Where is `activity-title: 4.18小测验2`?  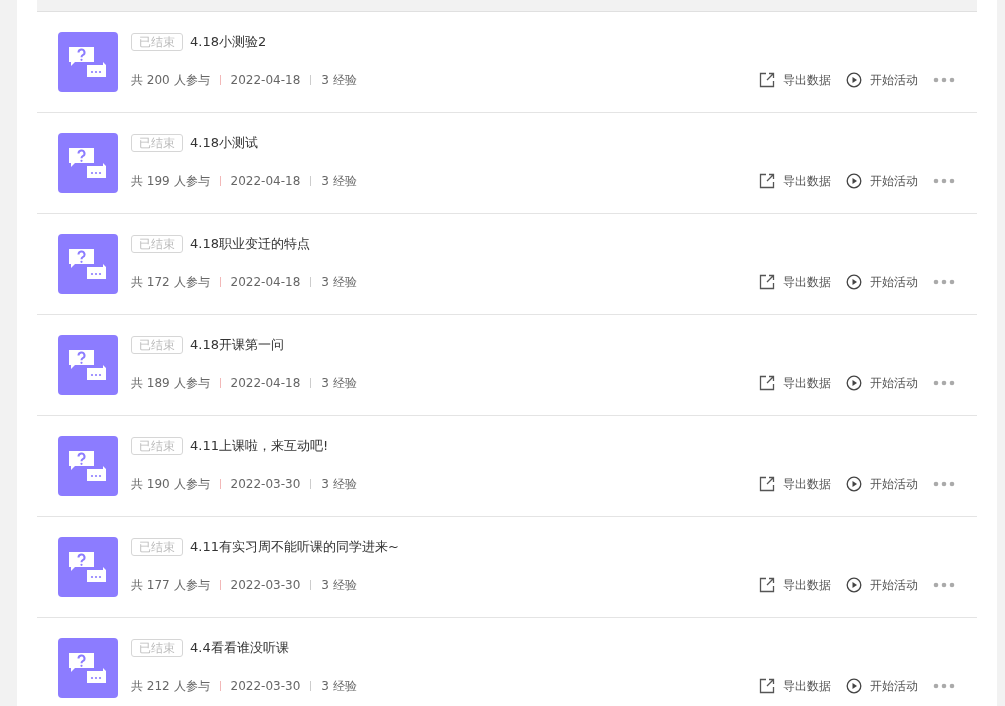 activity-title: 4.18小测验2 is located at coordinates (228, 42).